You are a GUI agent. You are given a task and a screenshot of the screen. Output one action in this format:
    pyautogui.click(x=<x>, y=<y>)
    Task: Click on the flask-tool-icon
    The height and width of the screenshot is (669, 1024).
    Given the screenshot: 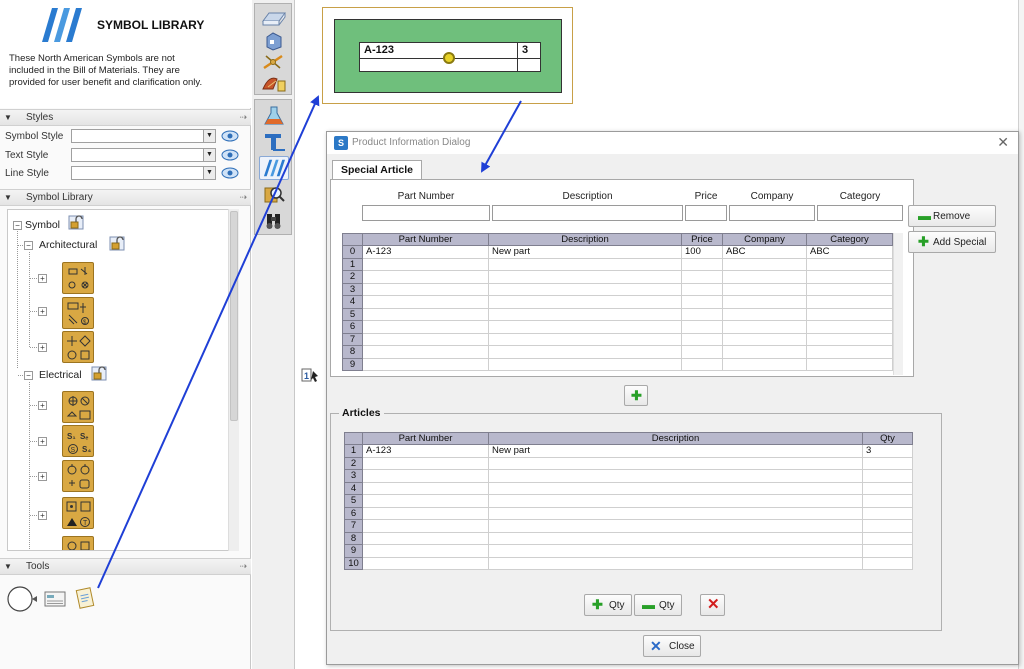 What is the action you would take?
    pyautogui.click(x=274, y=116)
    